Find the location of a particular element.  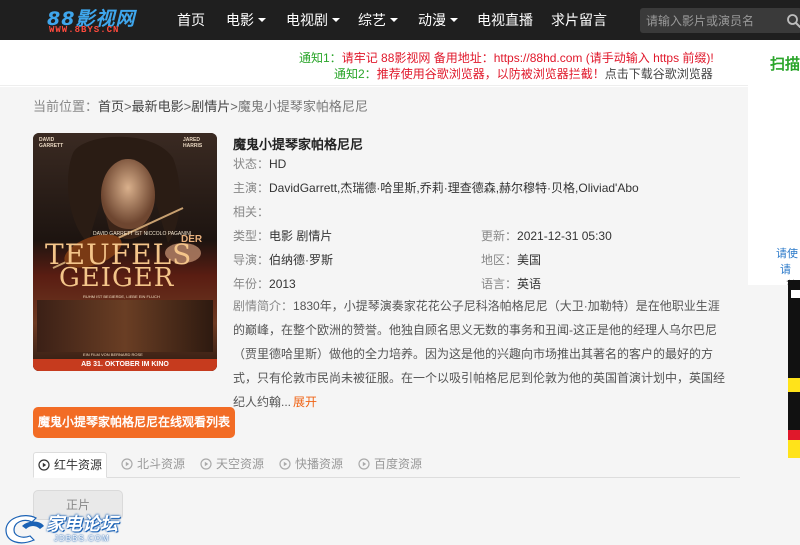

nav-variety-label: 综艺 is located at coordinates (372, 20).